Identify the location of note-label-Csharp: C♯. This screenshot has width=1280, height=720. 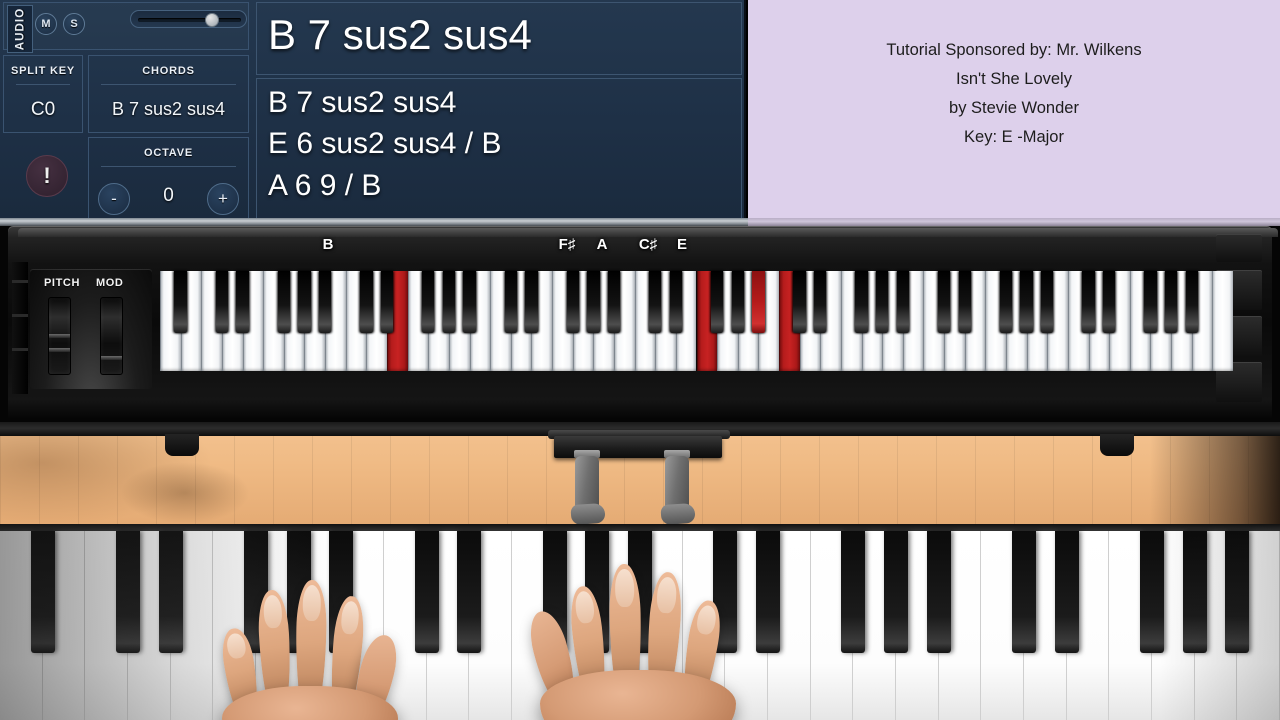
(648, 244).